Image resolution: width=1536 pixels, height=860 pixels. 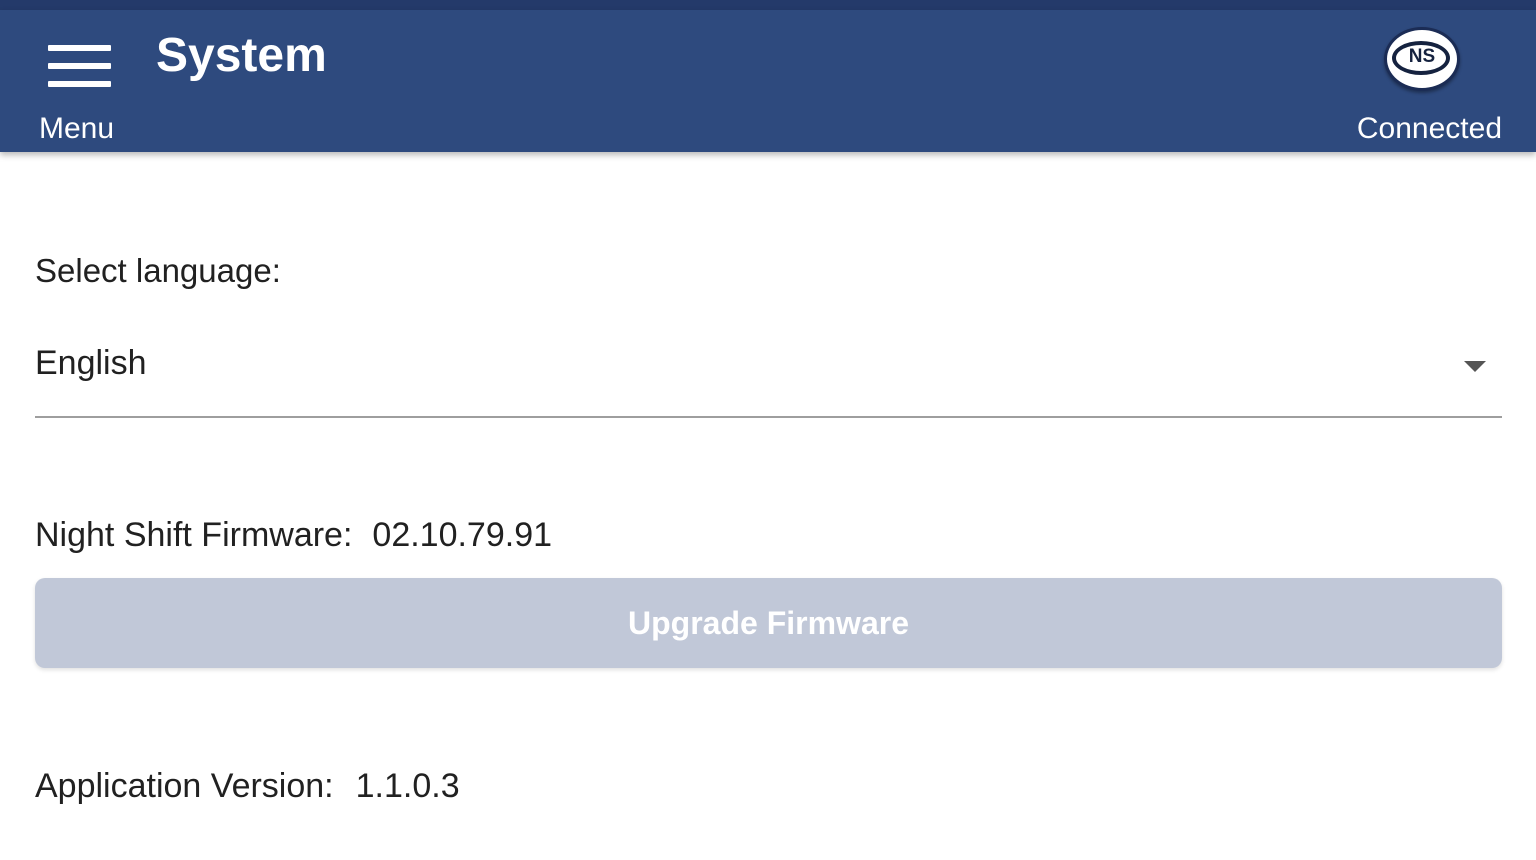 I want to click on application-version-row: Application Version: 1.1.0.3, so click(x=247, y=786).